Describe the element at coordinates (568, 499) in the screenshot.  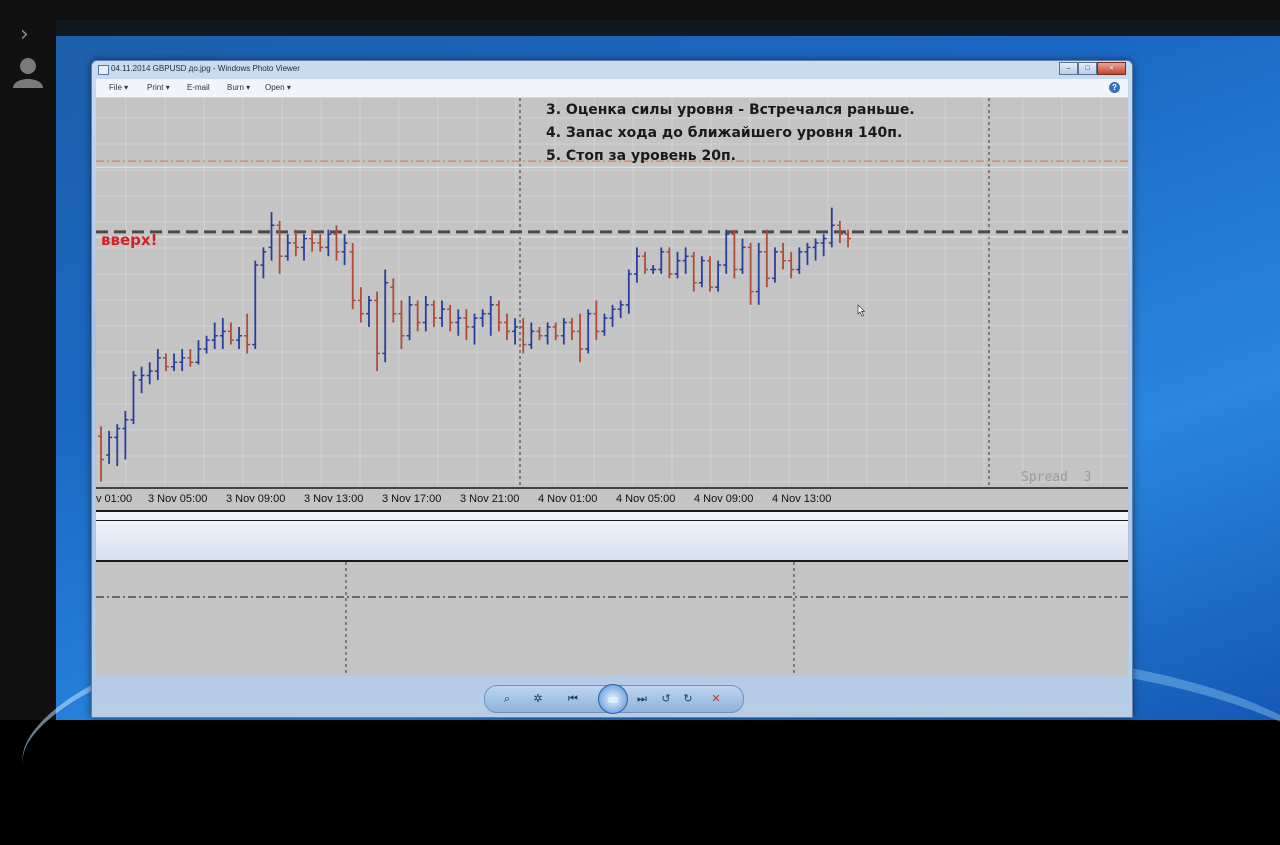
I see `time-label: 4 Nov 01:00` at that location.